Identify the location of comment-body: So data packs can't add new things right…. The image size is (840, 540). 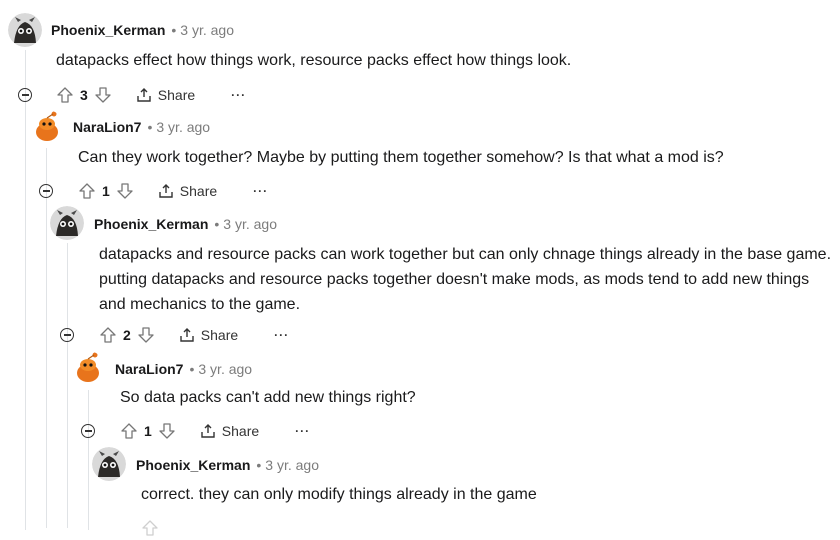
(268, 397).